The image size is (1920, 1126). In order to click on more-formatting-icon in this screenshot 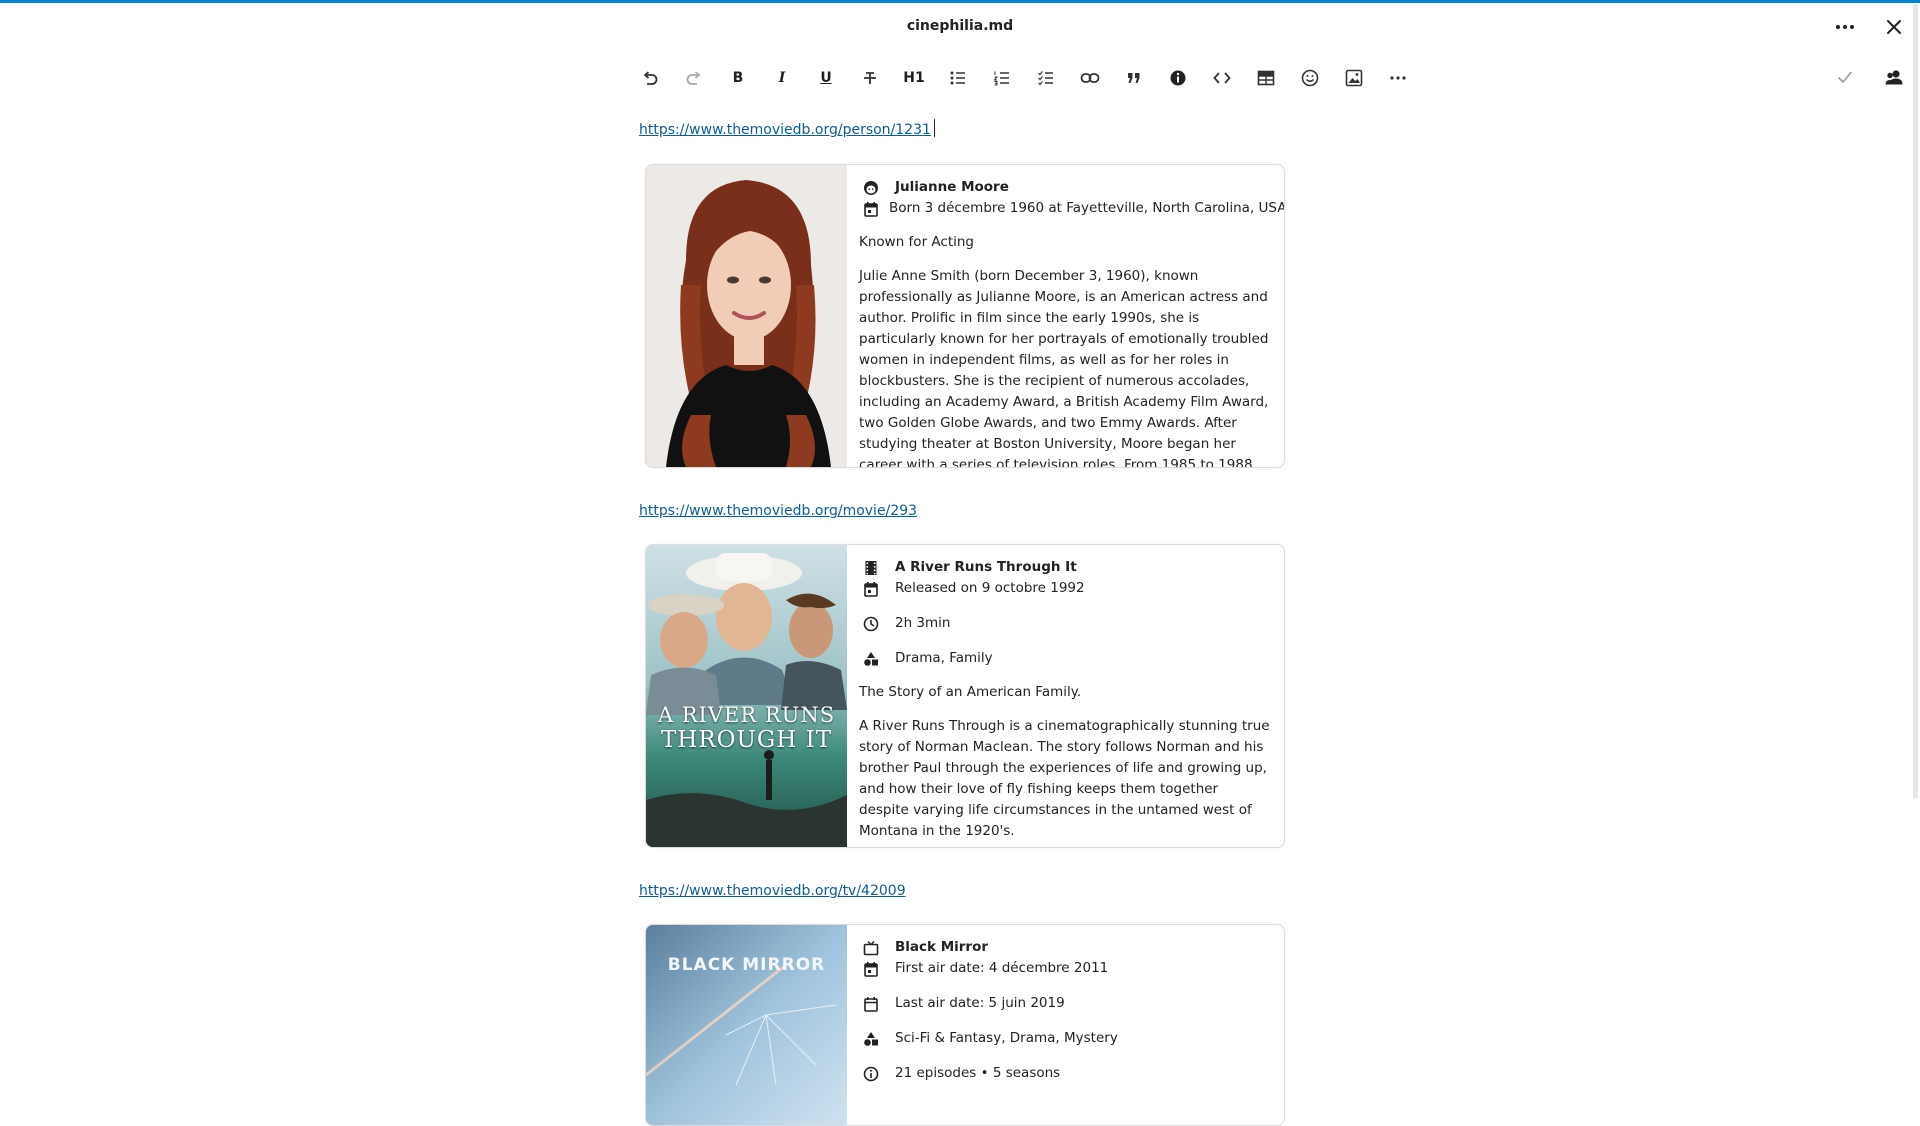, I will do `click(1398, 78)`.